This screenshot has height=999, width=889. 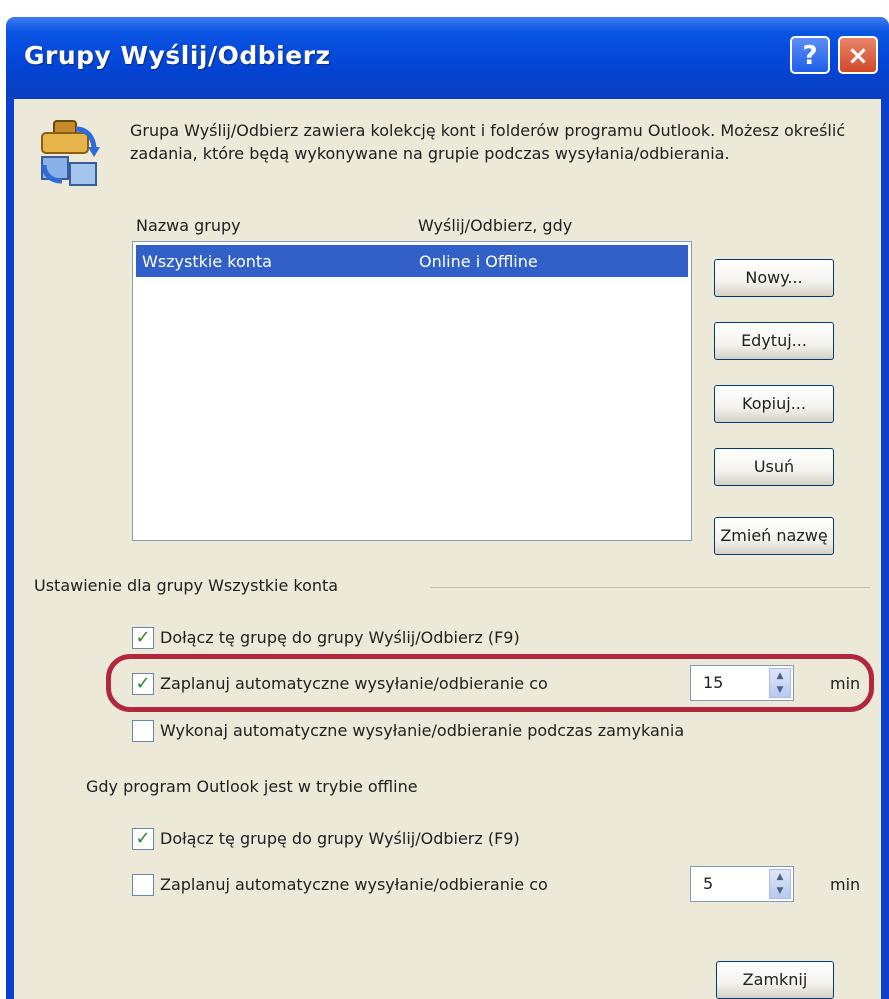 I want to click on spin-down-icon: ▼, so click(x=780, y=891).